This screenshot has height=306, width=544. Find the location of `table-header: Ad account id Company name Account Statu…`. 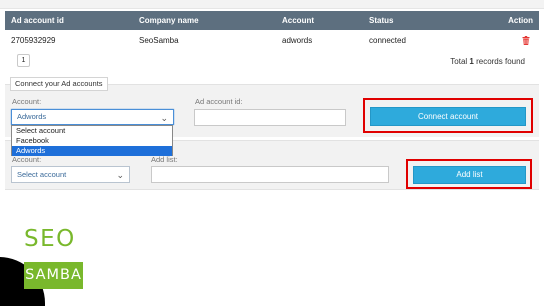

table-header: Ad account id Company name Account Statu… is located at coordinates (272, 20).